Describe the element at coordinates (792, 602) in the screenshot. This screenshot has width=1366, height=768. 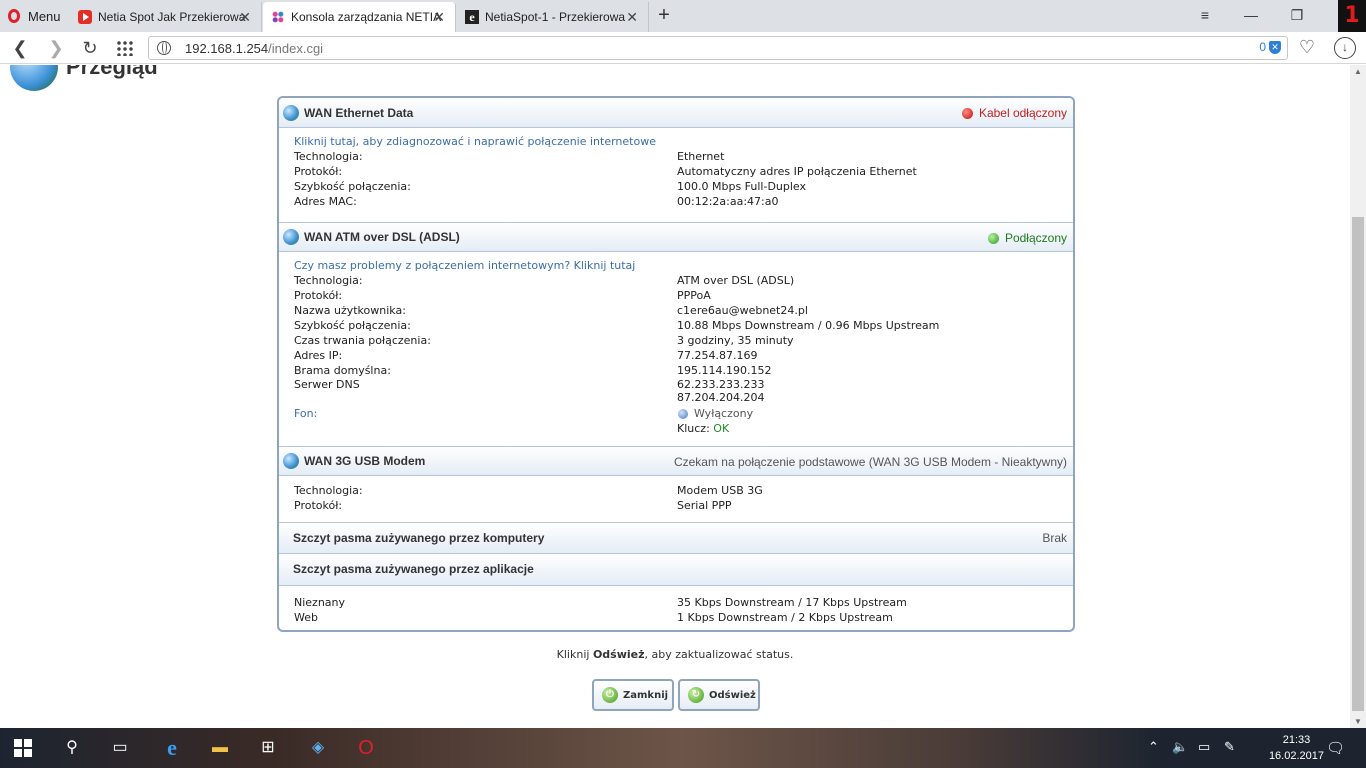
I see `app-usage: 35 Kbps Downstream / 17 Kbps Upstream` at that location.